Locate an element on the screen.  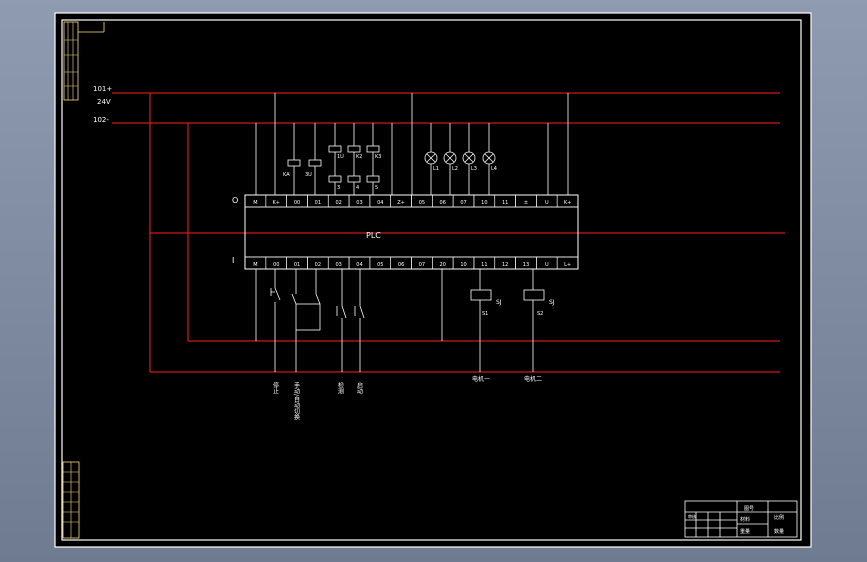
timer-label-2: SJ is located at coordinates (552, 302).